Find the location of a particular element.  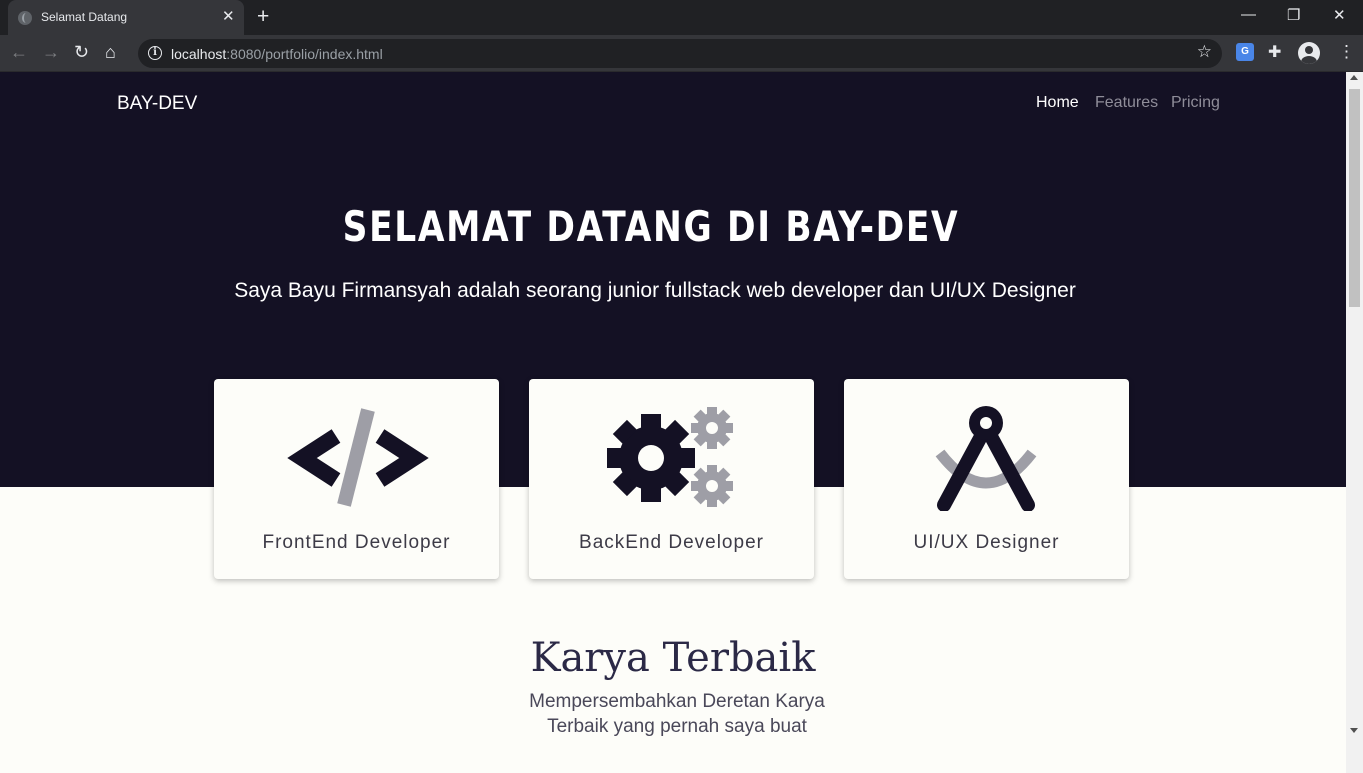

service-card-uiux: UI/UX Designer is located at coordinates (986, 479).